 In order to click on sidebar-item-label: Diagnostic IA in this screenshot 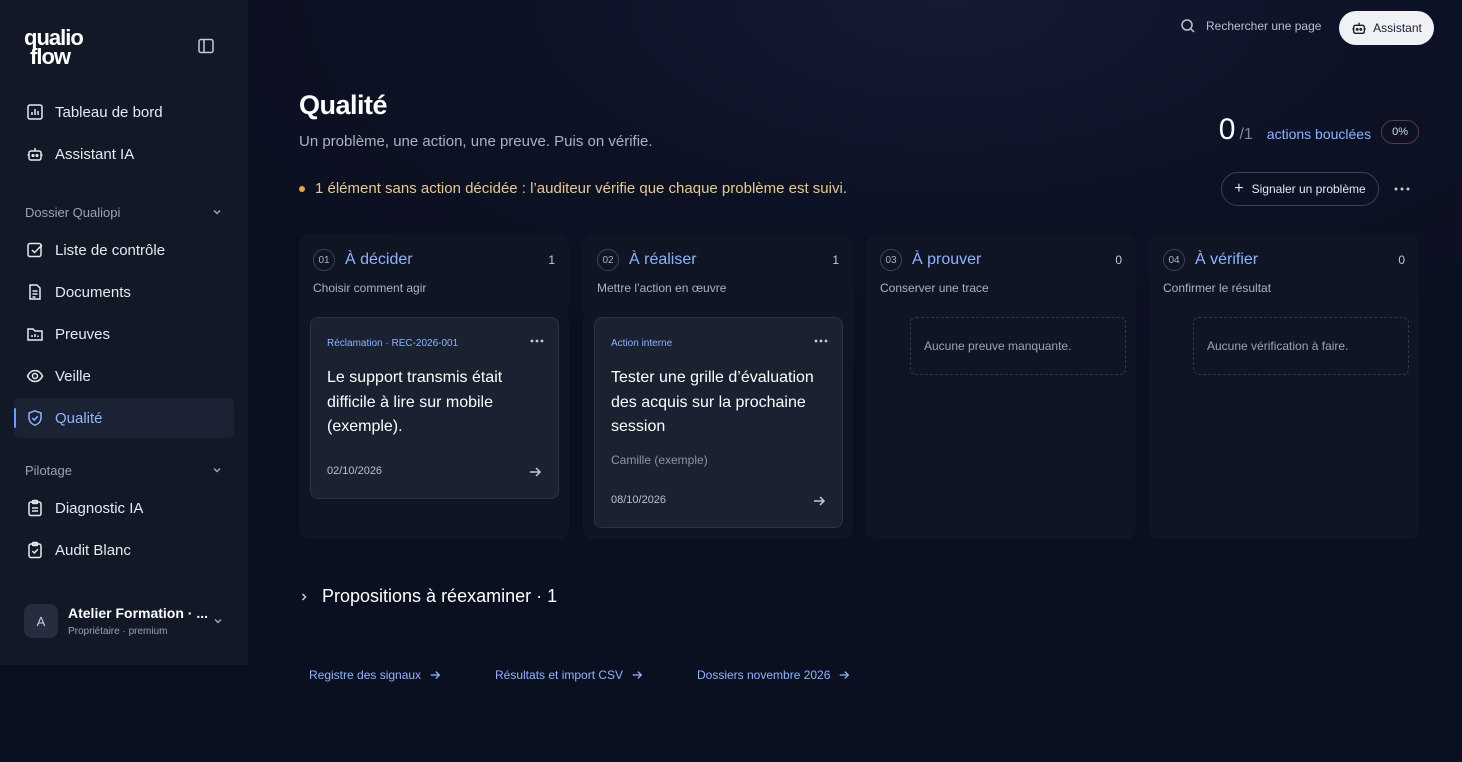, I will do `click(99, 508)`.